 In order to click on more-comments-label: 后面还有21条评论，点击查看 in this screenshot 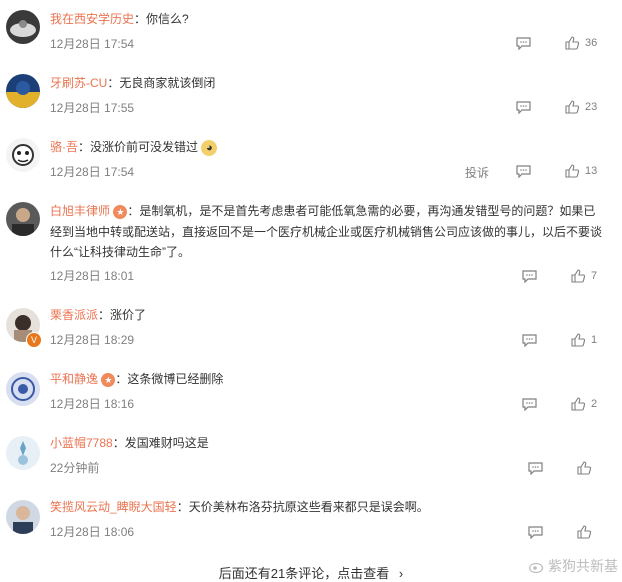, I will do `click(304, 573)`.